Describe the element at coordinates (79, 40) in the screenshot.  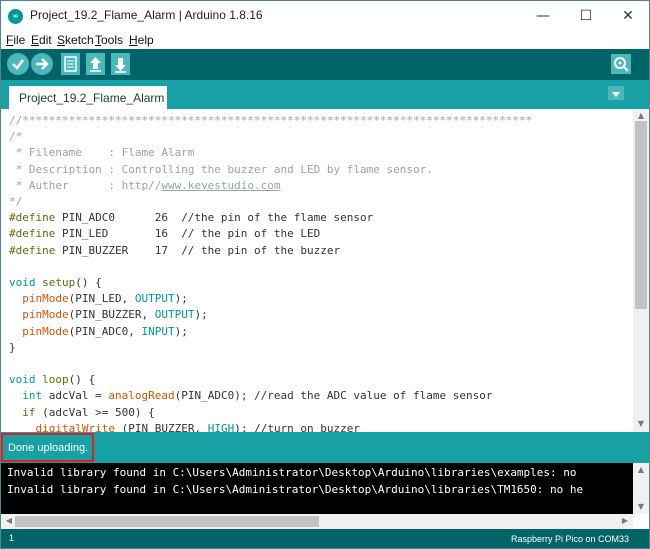
I see `menu-sketch-label: ketch` at that location.